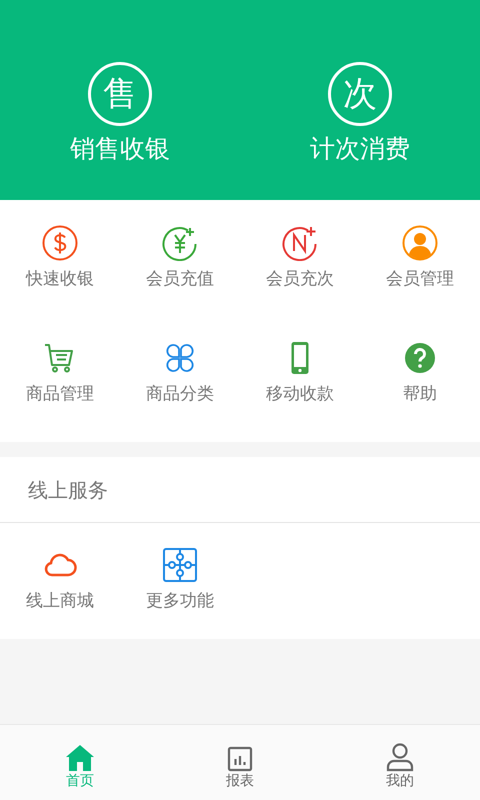 This screenshot has width=480, height=800. What do you see at coordinates (360, 94) in the screenshot?
I see `circle-glyph: 次` at bounding box center [360, 94].